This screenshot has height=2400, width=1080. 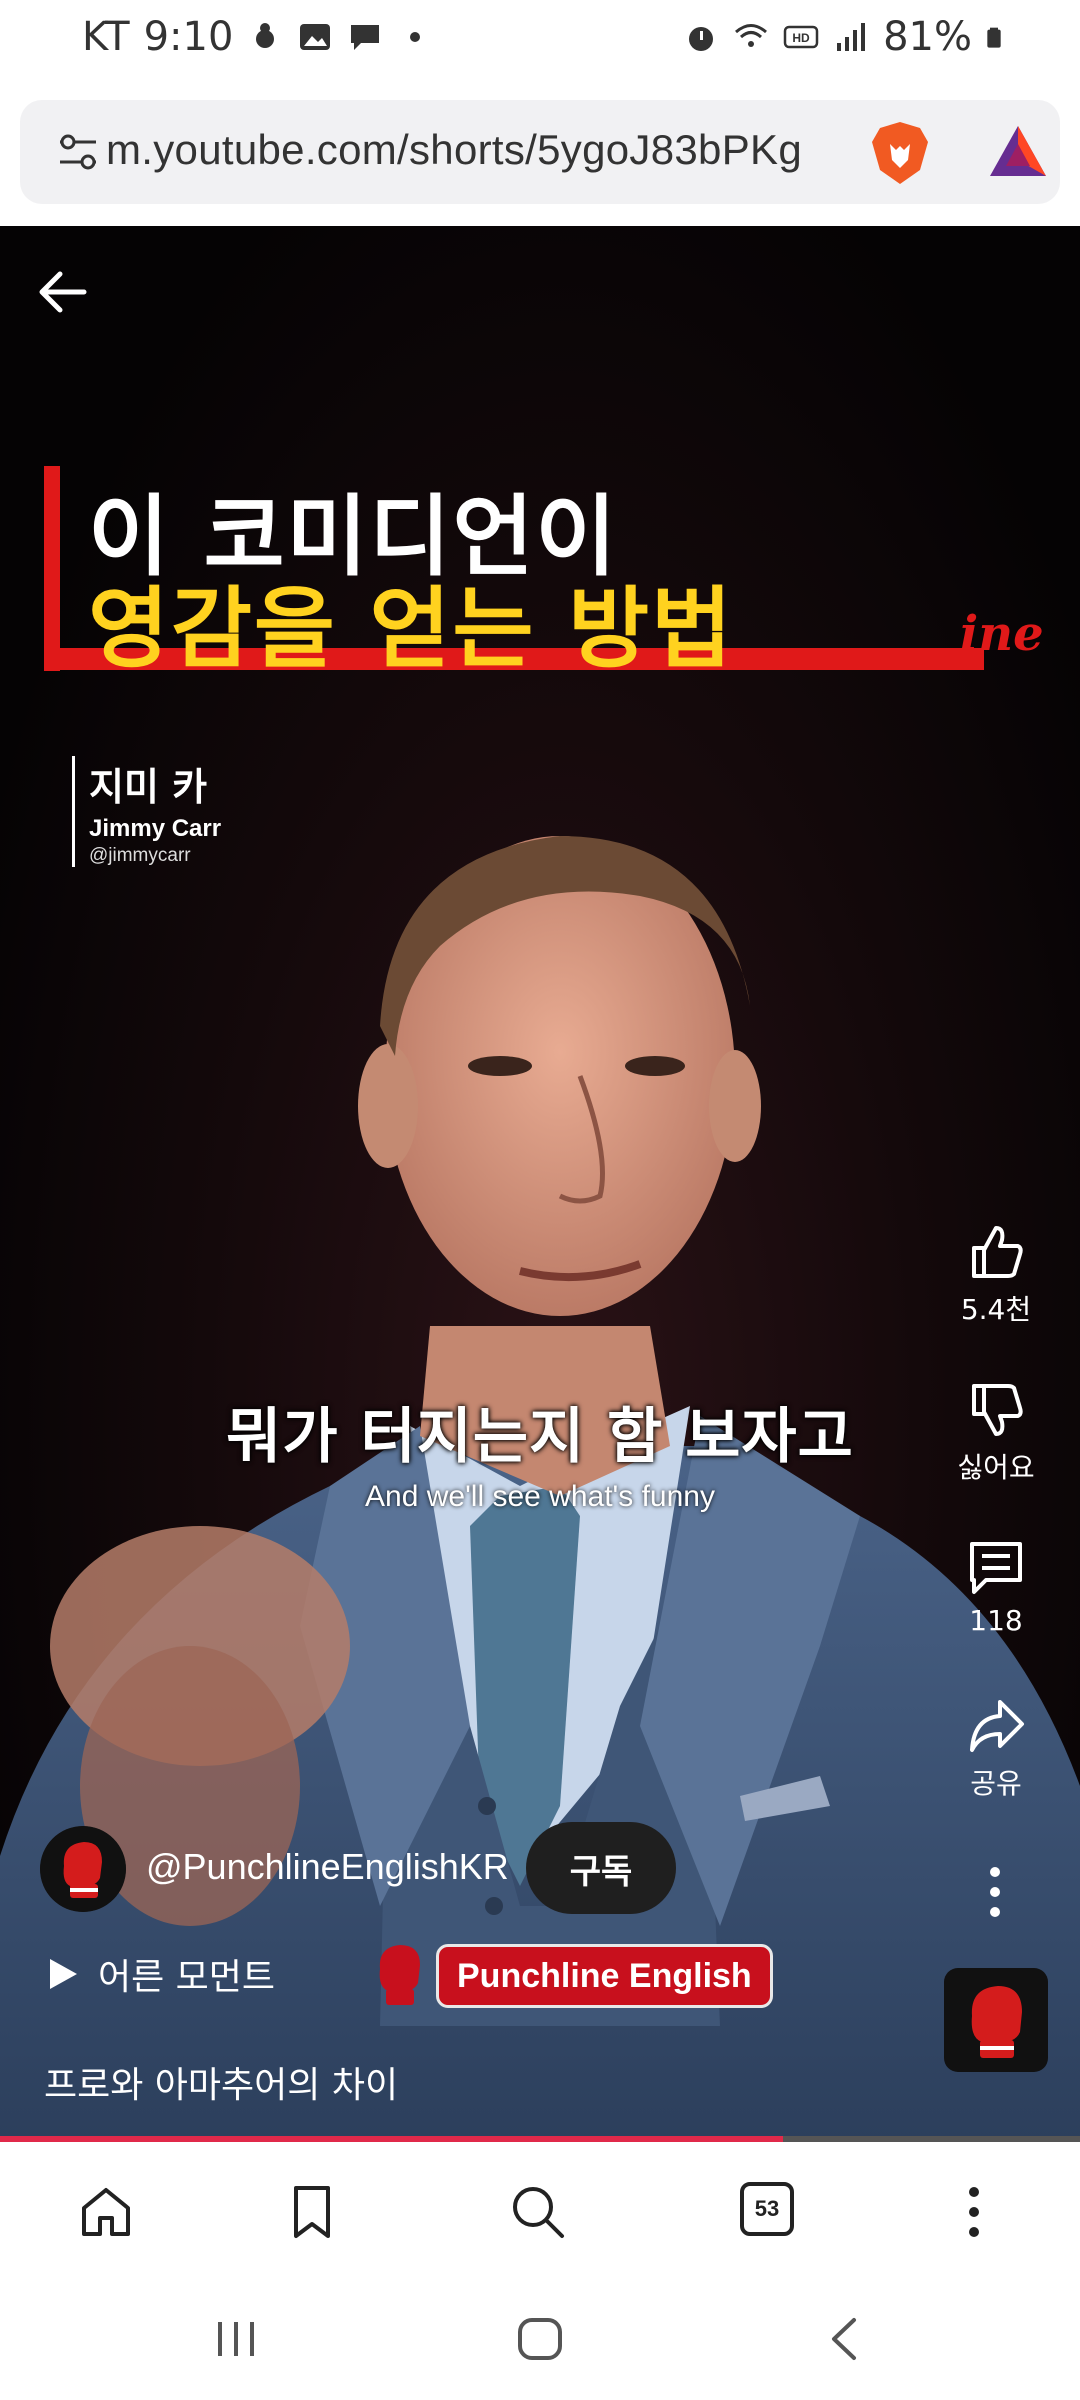 What do you see at coordinates (540, 40) in the screenshot?
I see `status-bar: KT 9:10 HD 81%` at bounding box center [540, 40].